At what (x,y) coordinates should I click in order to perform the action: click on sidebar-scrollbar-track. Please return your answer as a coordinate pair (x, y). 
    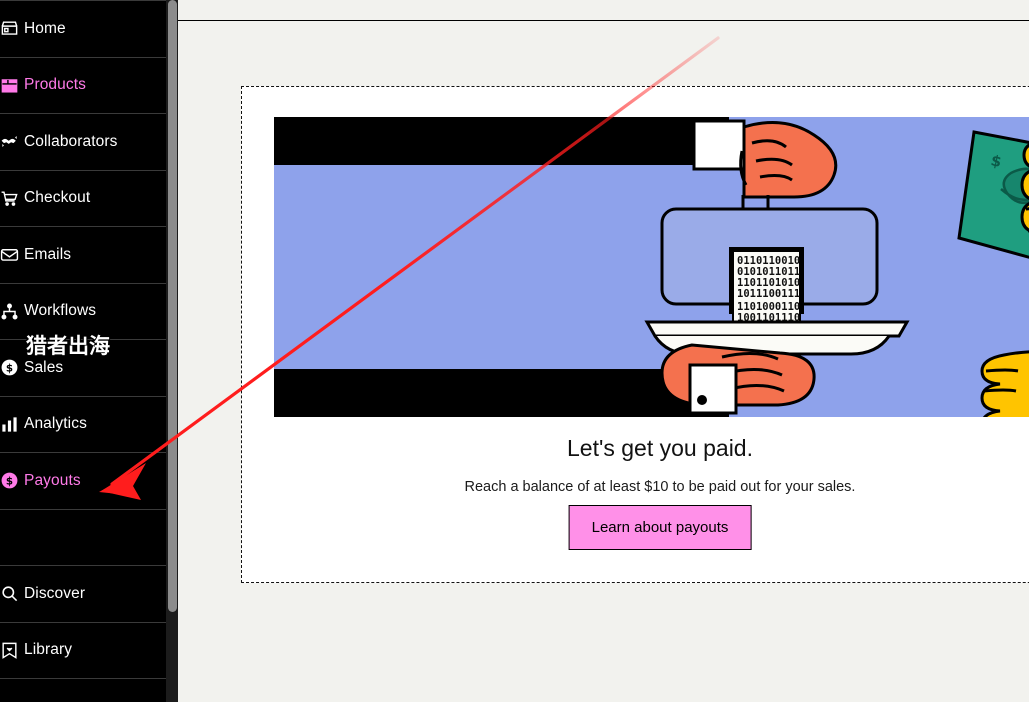
    Looking at the image, I should click on (172, 351).